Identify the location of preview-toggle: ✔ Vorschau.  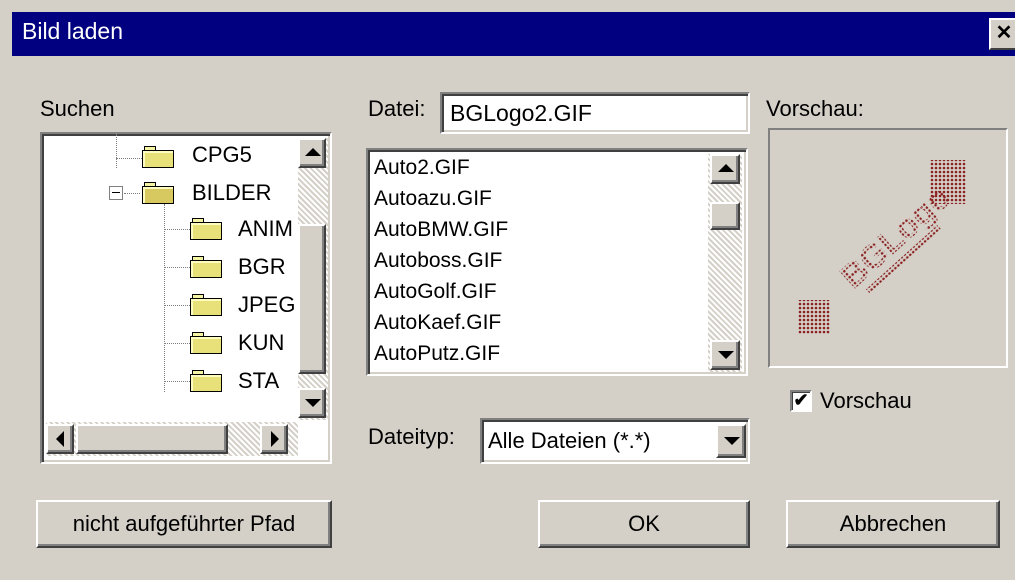
(878, 403).